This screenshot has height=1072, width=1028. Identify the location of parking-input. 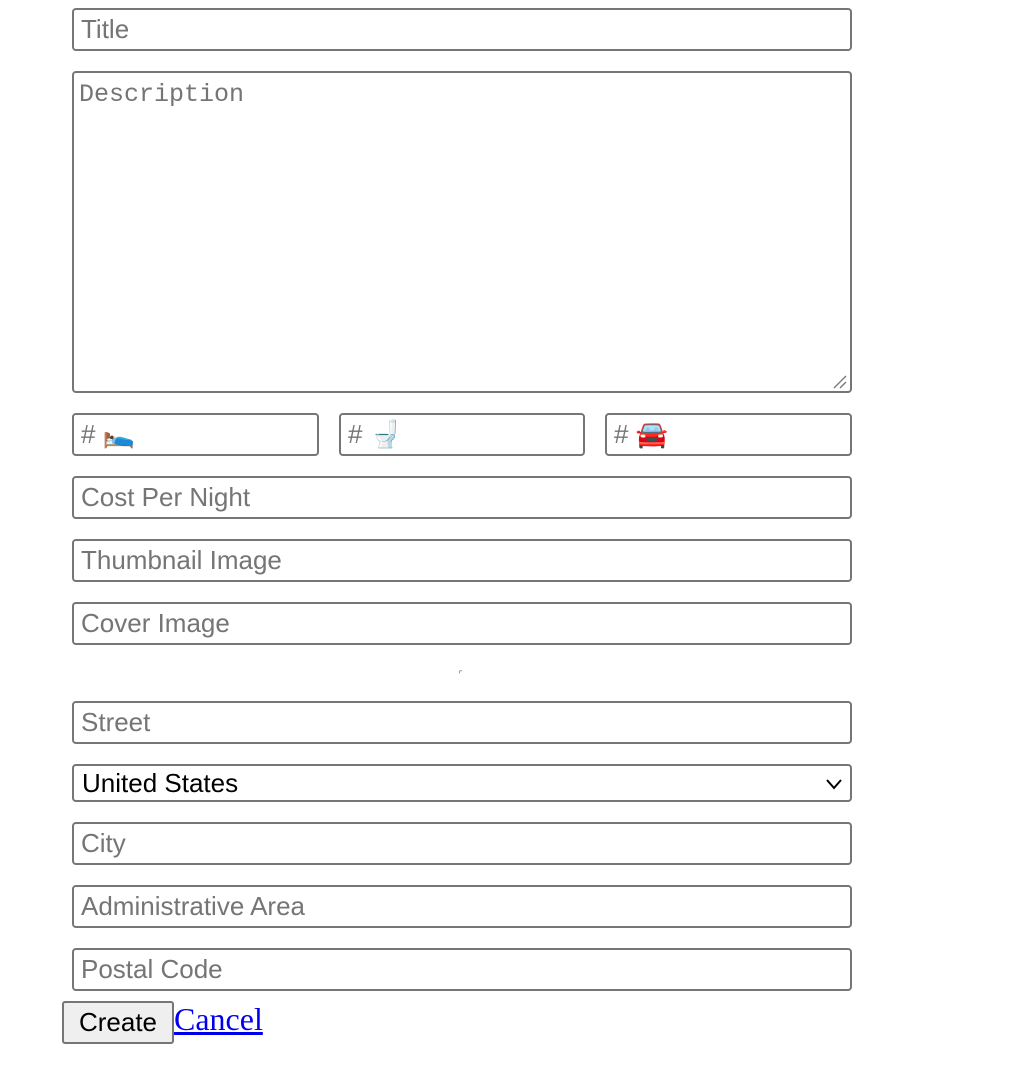
(728, 434).